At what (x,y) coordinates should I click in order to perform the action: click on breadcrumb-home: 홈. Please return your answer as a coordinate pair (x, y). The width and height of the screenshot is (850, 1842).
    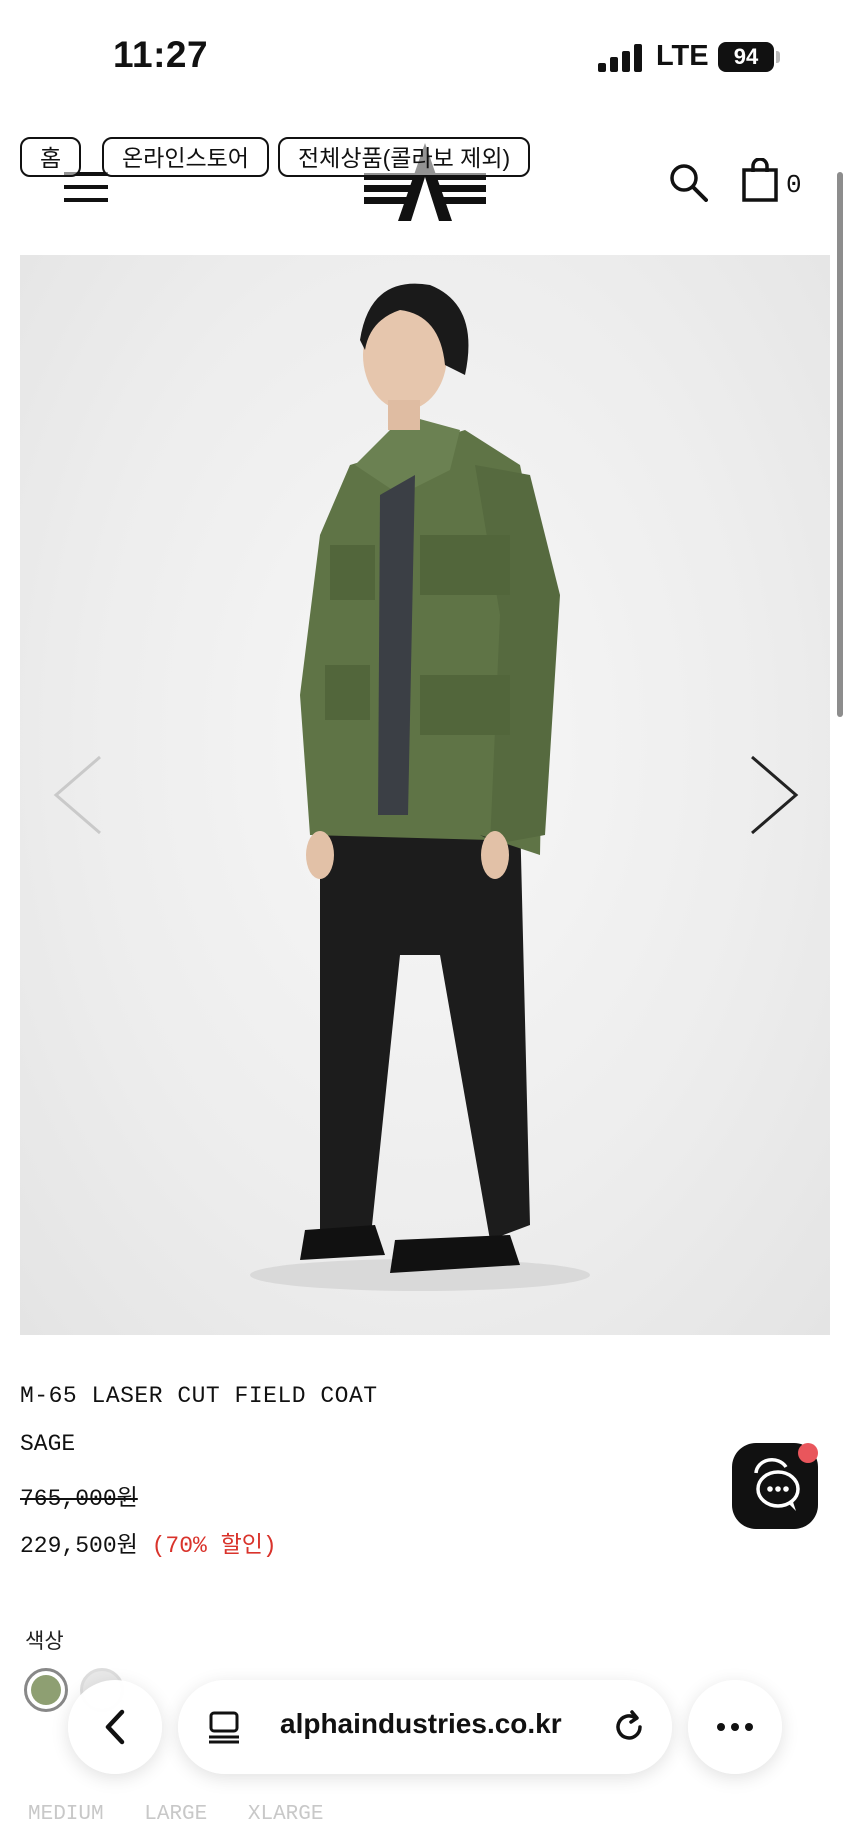
    Looking at the image, I should click on (51, 157).